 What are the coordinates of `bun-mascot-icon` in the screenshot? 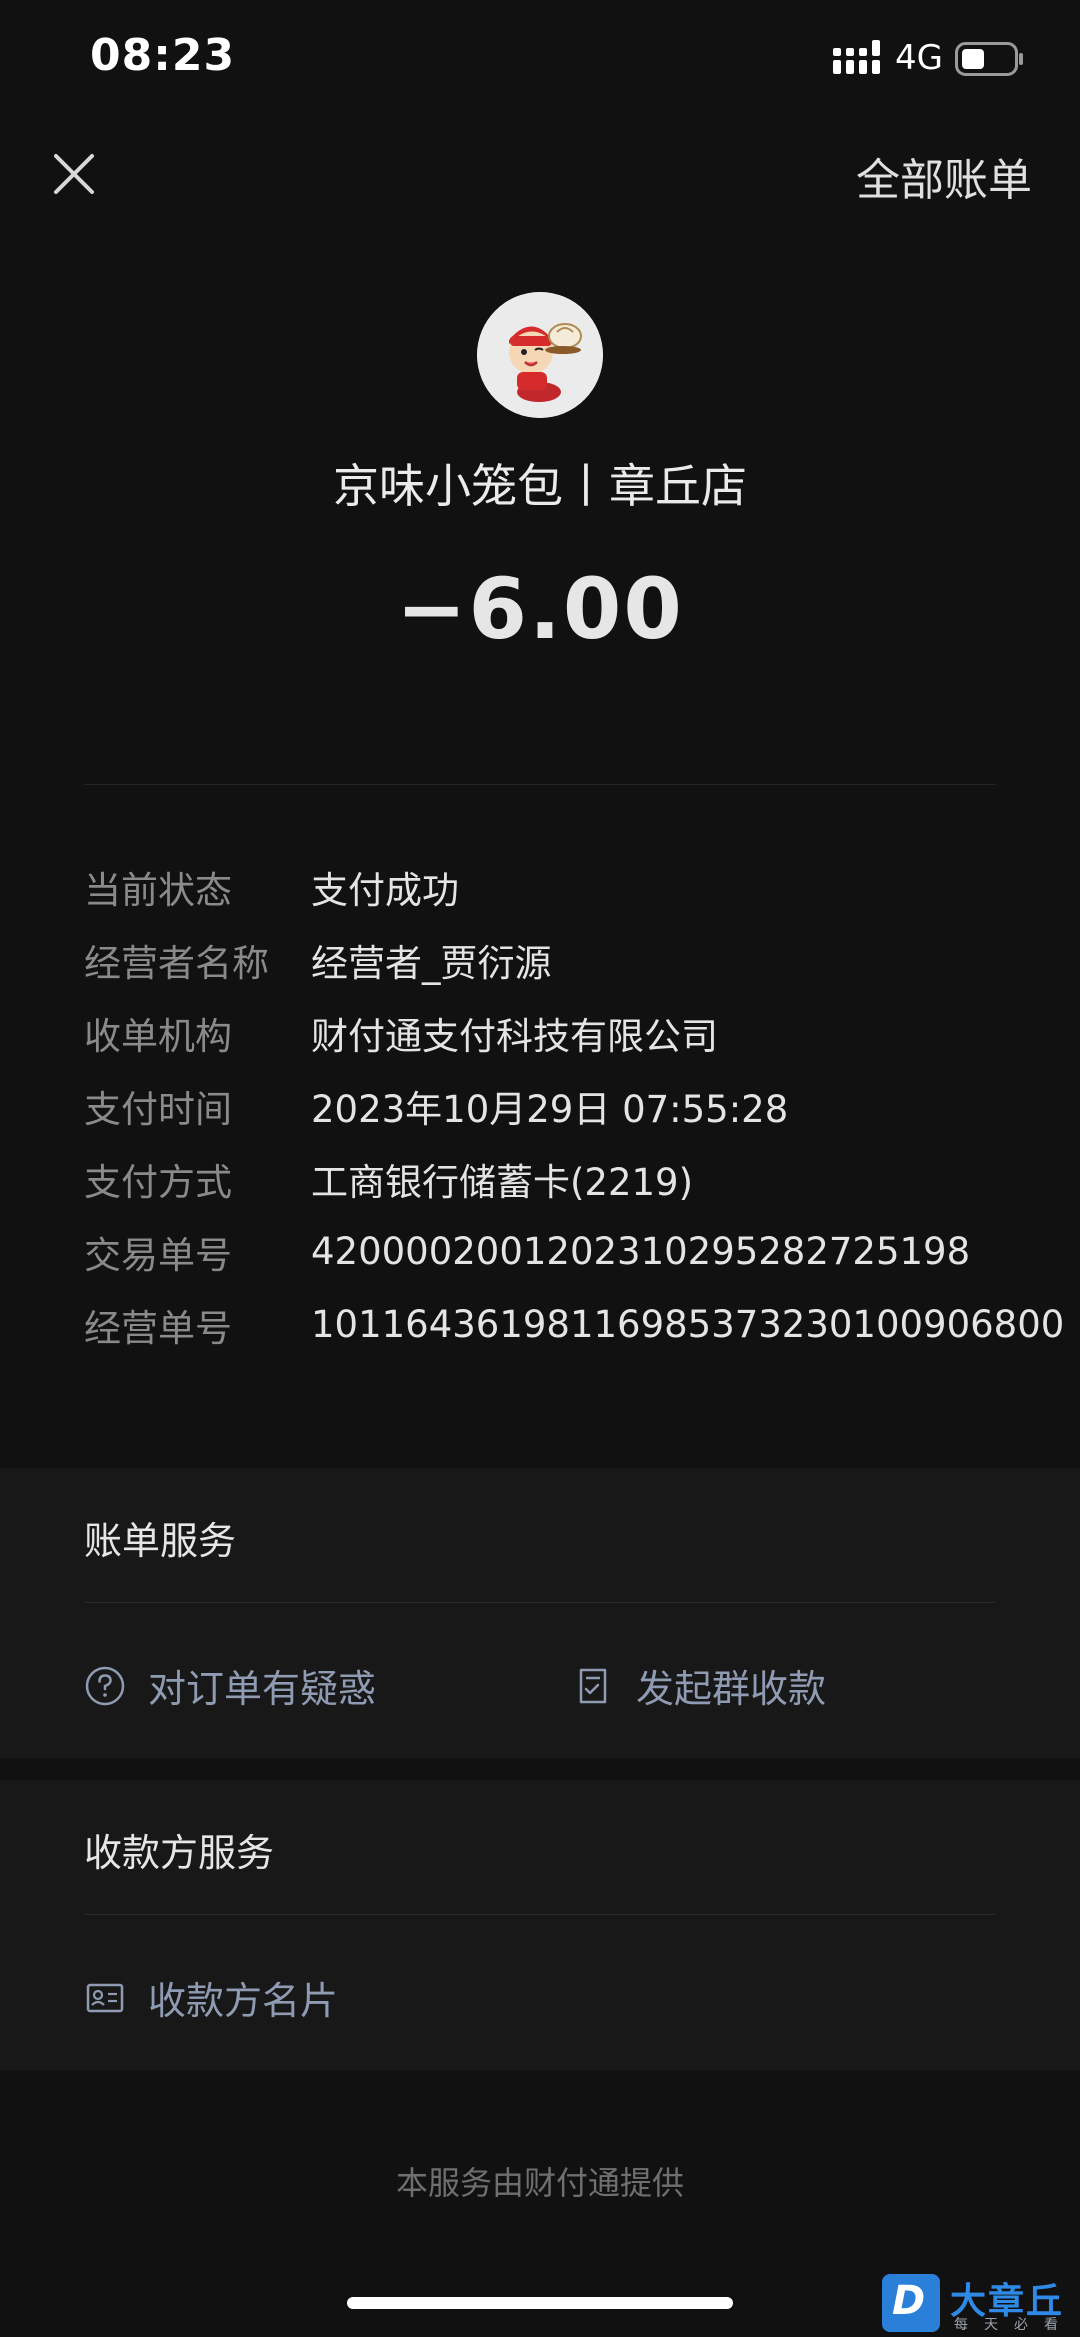 It's located at (540, 355).